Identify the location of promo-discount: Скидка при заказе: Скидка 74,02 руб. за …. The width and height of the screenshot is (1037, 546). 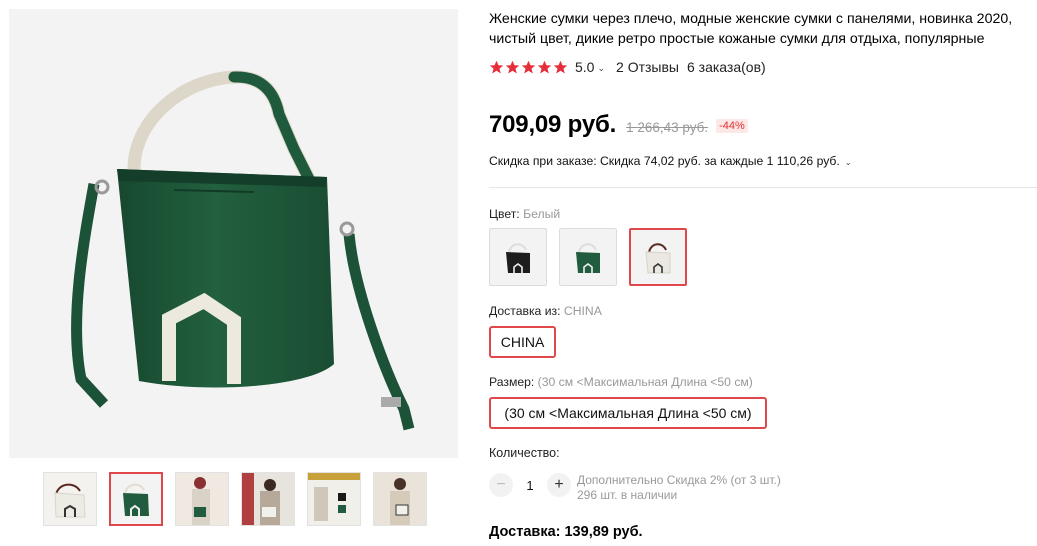
(670, 161).